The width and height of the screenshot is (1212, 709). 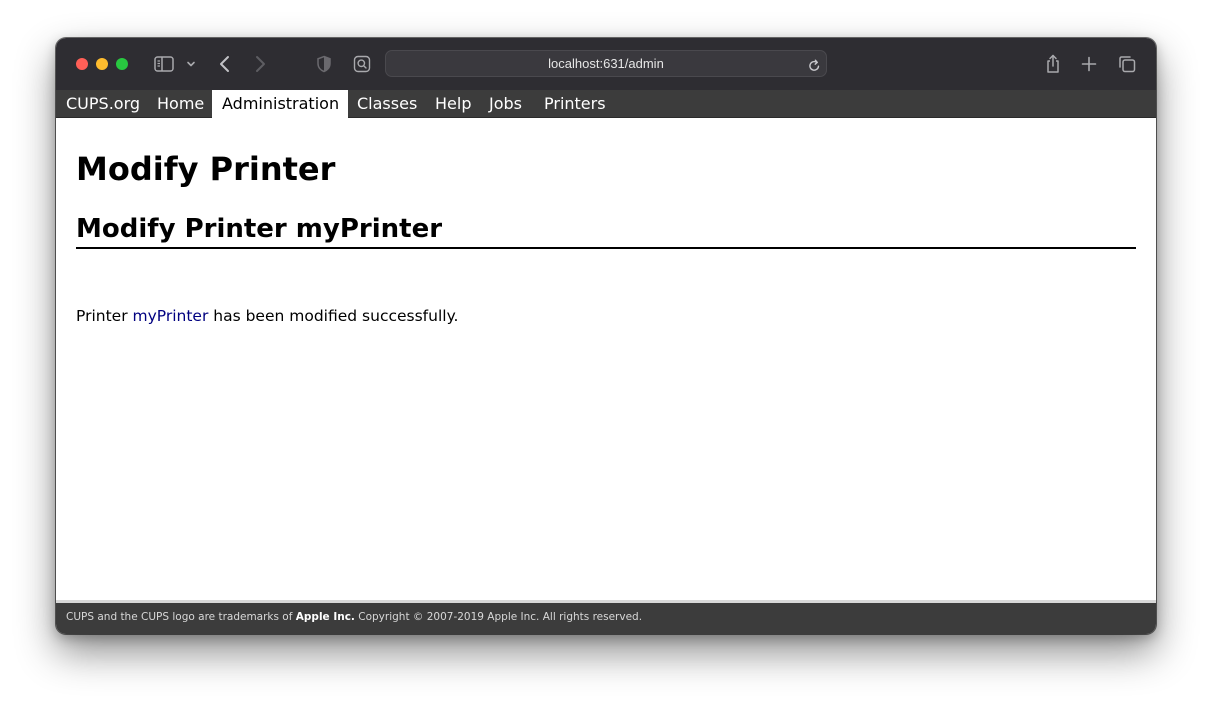 I want to click on reload-icon, so click(x=814, y=66).